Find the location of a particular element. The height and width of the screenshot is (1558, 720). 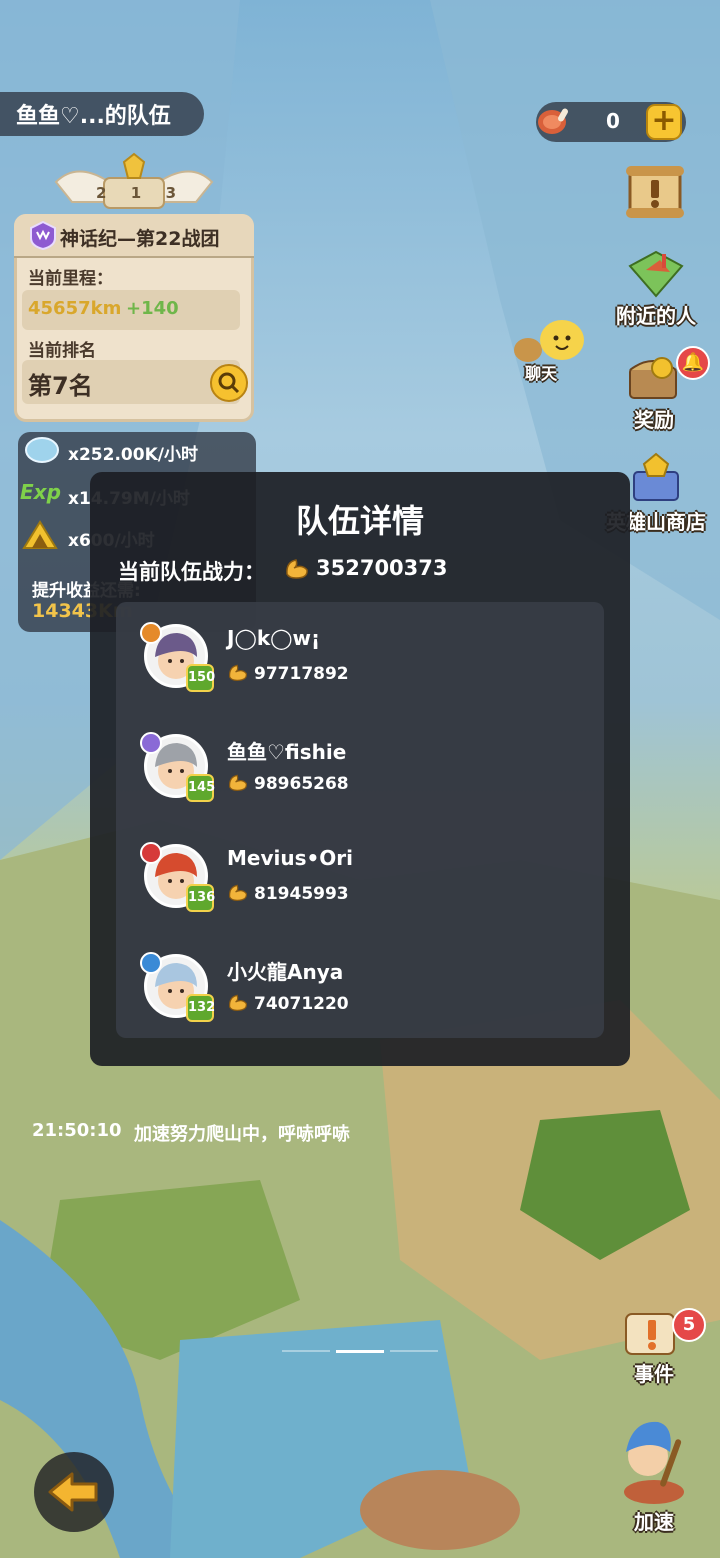

member-power: 81945993 is located at coordinates (301, 894).